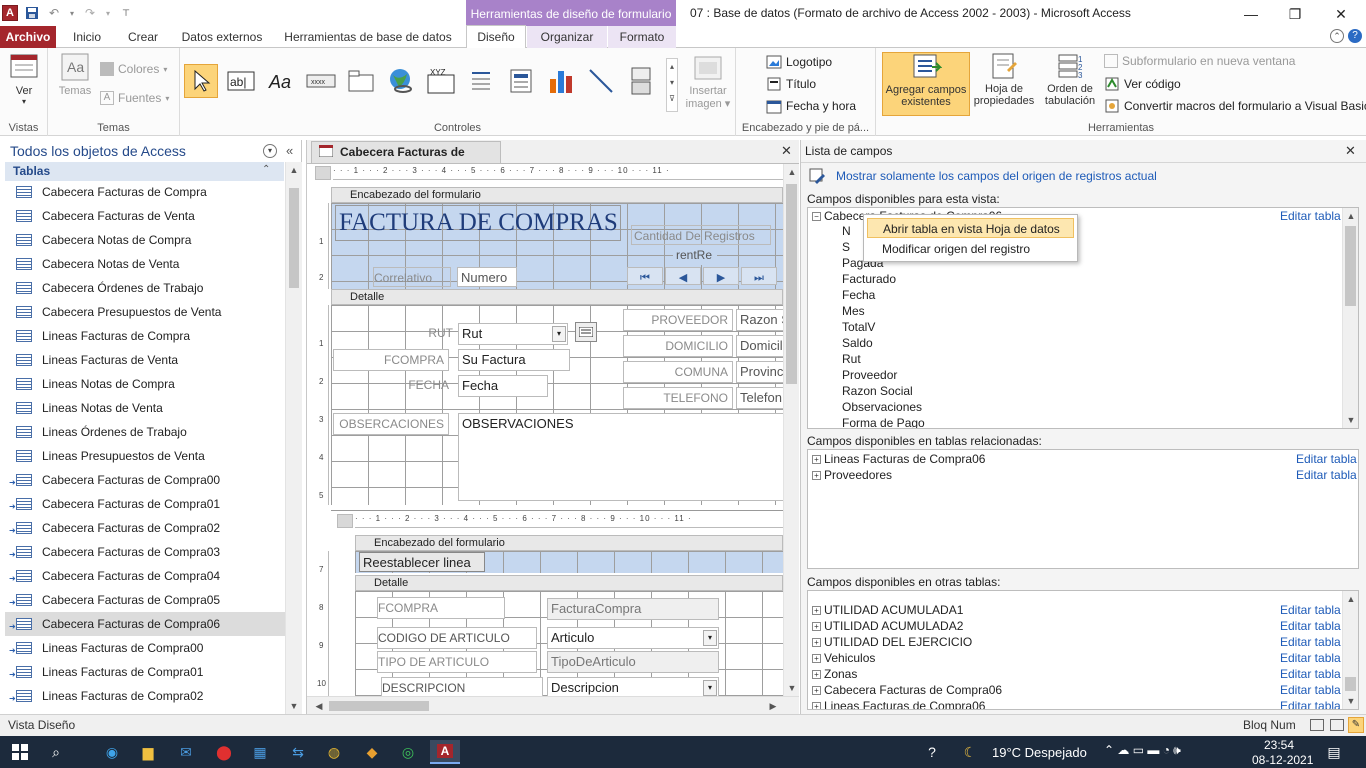 The height and width of the screenshot is (768, 1366). What do you see at coordinates (496, 37) in the screenshot?
I see `tab-diseno: Diseño` at bounding box center [496, 37].